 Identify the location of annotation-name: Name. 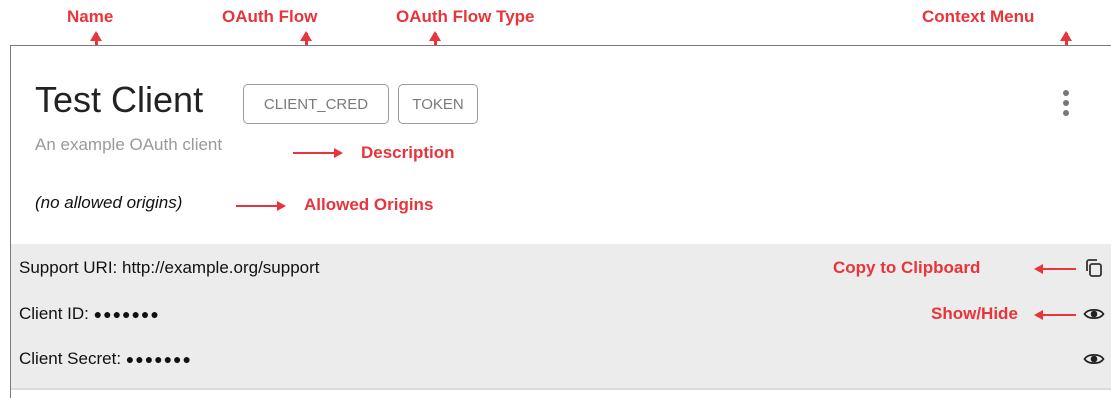
(90, 16).